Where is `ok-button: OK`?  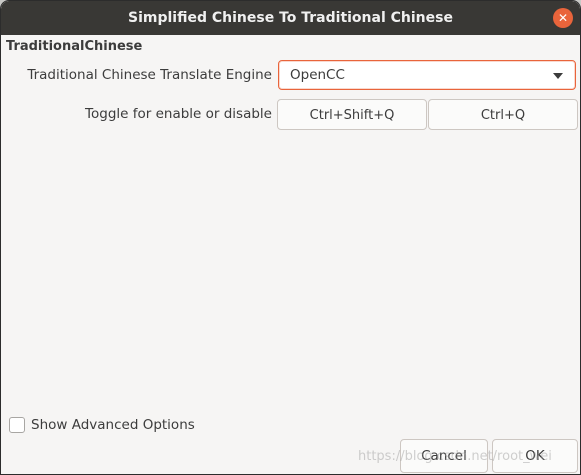
ok-button: OK is located at coordinates (535, 456).